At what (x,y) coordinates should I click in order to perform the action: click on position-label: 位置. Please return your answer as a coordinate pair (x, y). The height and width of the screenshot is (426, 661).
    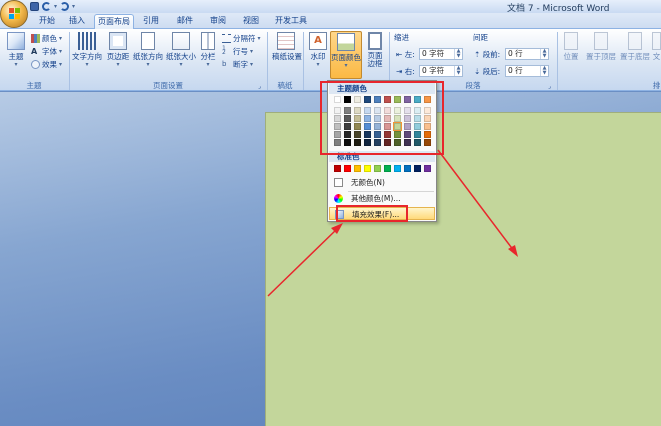
    Looking at the image, I should click on (571, 56).